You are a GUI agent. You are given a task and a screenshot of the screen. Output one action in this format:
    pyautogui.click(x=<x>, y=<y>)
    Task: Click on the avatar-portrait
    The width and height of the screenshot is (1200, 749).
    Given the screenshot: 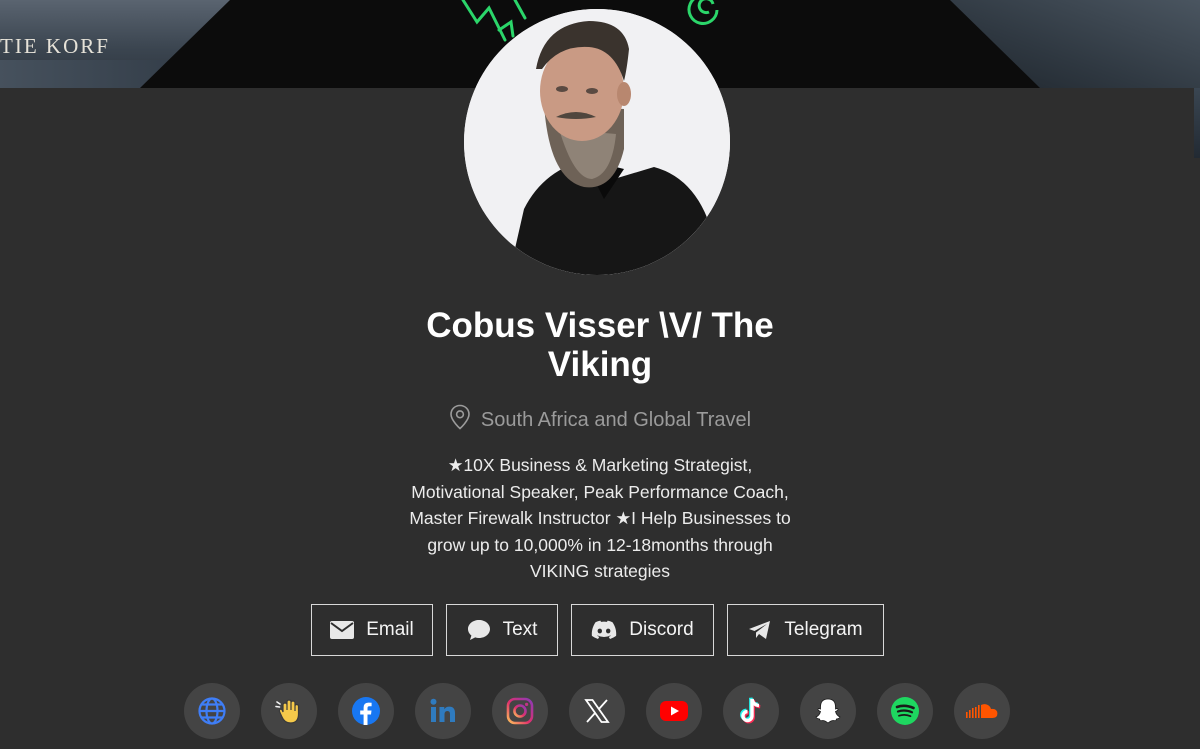 What is the action you would take?
    pyautogui.click(x=597, y=142)
    